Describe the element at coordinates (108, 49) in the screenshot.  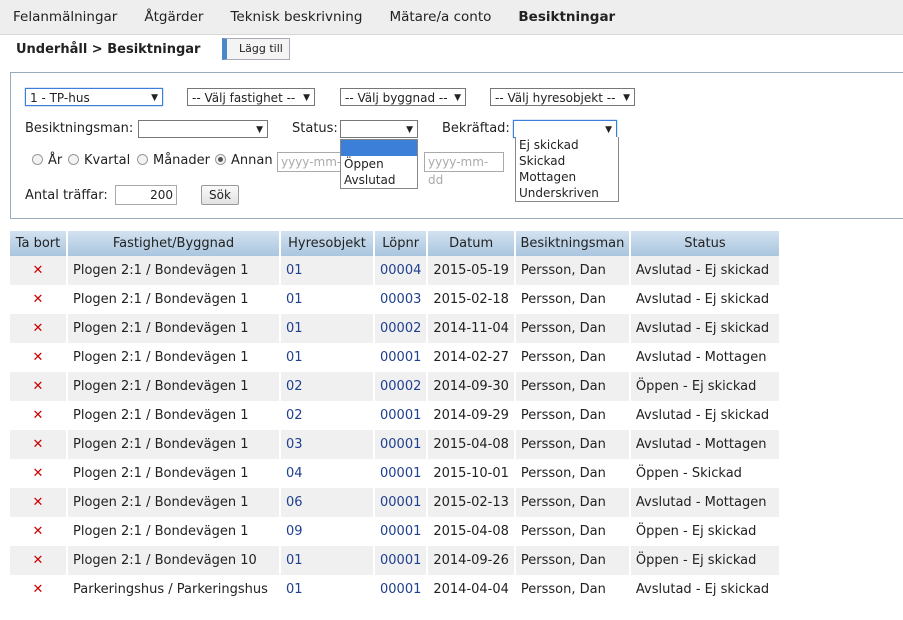
I see `breadcrumb: Underhåll > Besiktningar` at that location.